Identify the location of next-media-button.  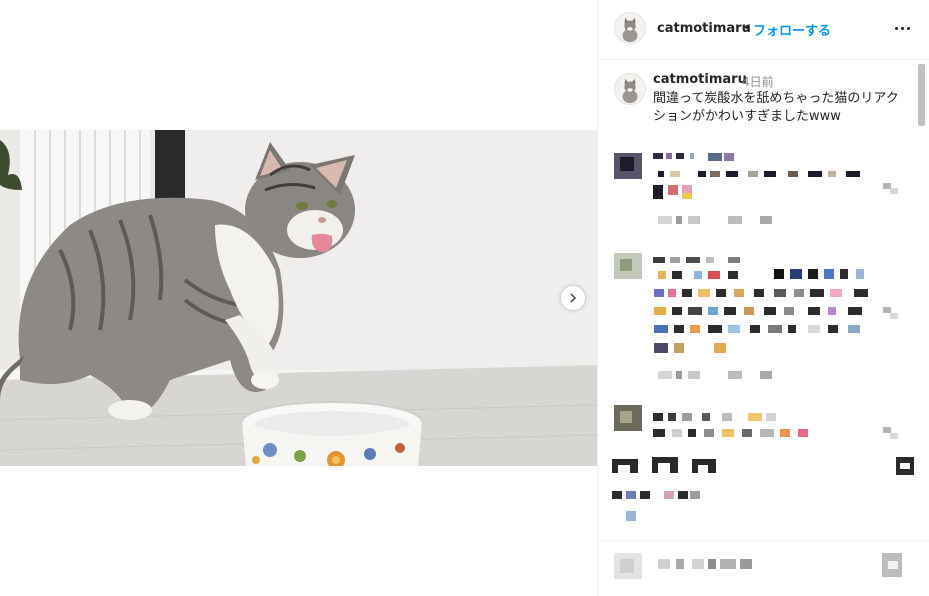
(573, 298).